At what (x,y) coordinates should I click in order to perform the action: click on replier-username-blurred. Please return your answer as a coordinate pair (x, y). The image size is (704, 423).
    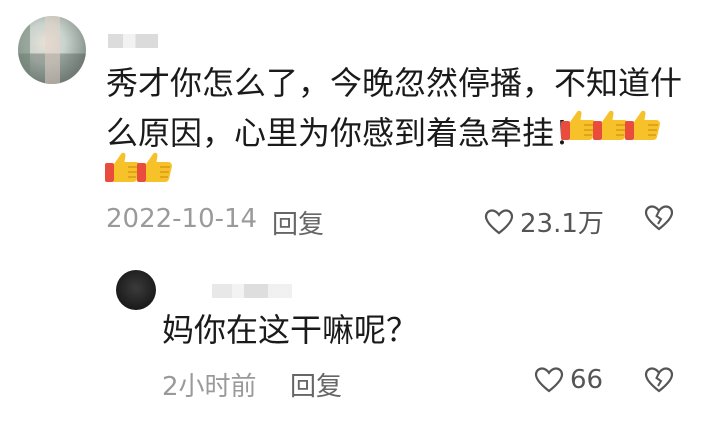
    Looking at the image, I should click on (252, 291).